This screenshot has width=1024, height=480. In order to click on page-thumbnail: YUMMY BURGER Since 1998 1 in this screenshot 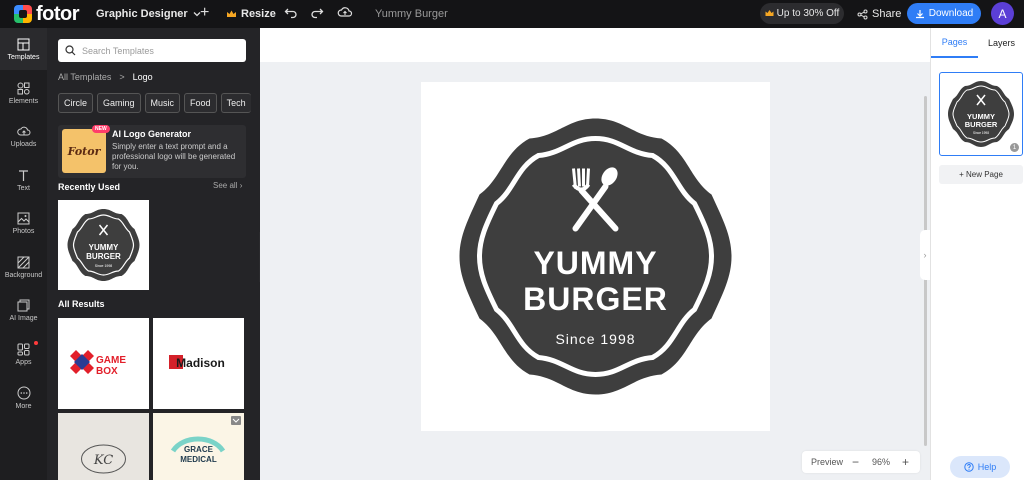, I will do `click(981, 114)`.